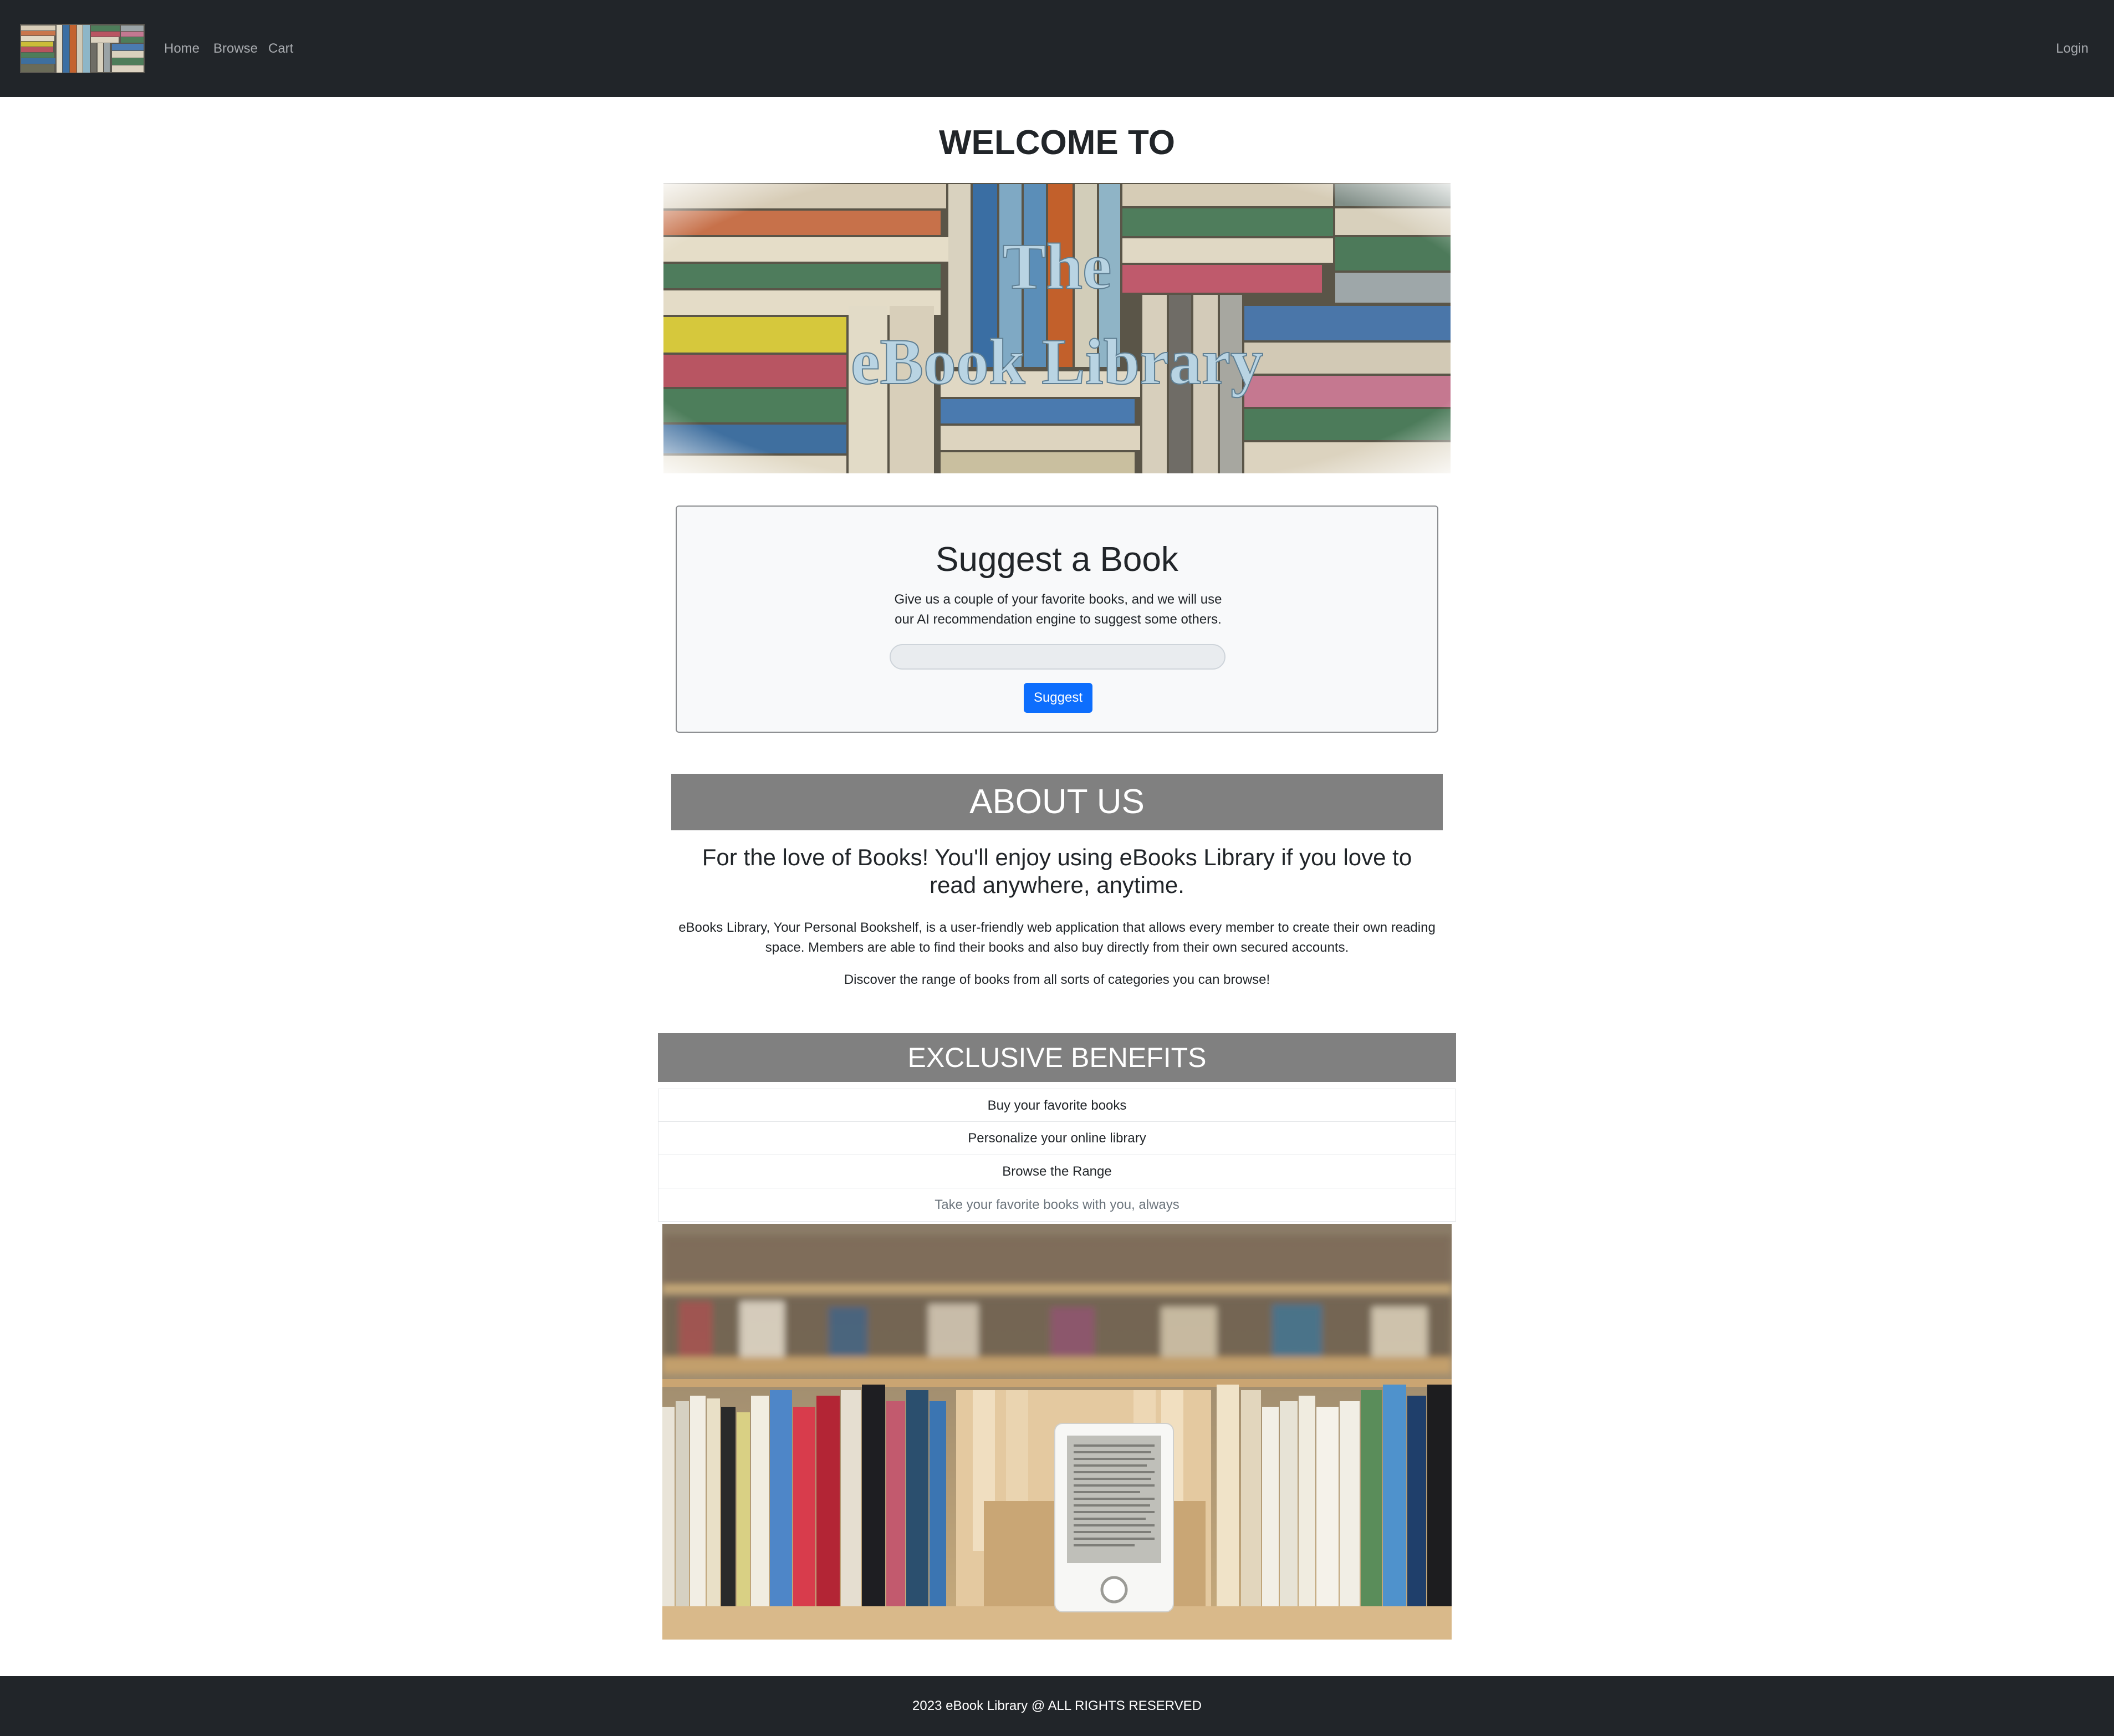 The height and width of the screenshot is (1736, 2114). What do you see at coordinates (2072, 49) in the screenshot?
I see `nav-login-link: Login` at bounding box center [2072, 49].